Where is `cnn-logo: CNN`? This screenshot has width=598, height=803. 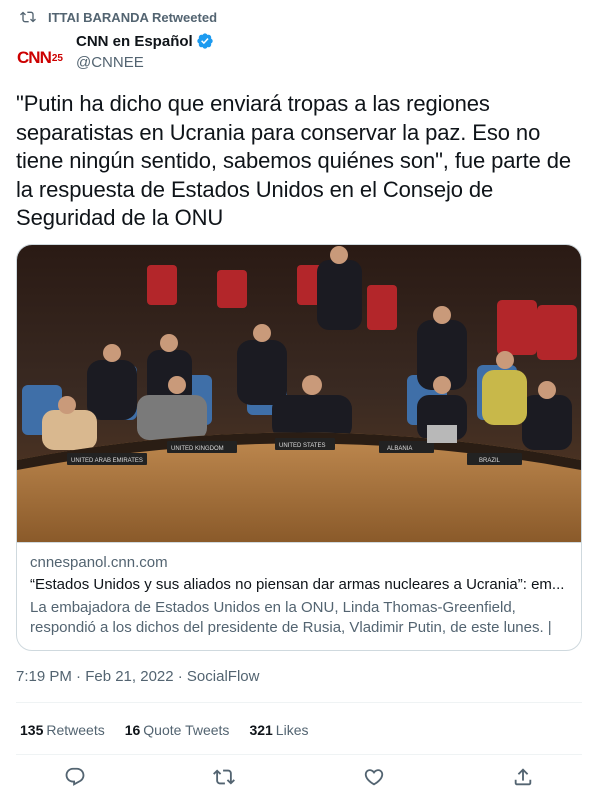 cnn-logo: CNN is located at coordinates (34, 57).